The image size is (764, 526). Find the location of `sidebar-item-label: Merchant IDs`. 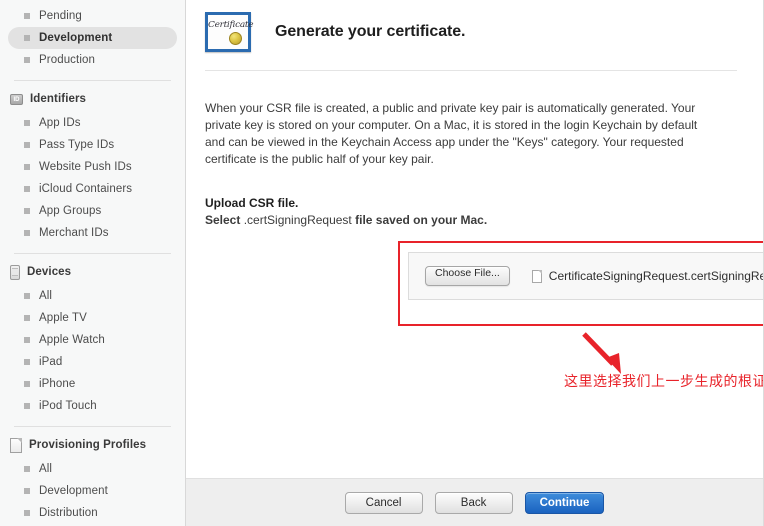

sidebar-item-label: Merchant IDs is located at coordinates (74, 233).